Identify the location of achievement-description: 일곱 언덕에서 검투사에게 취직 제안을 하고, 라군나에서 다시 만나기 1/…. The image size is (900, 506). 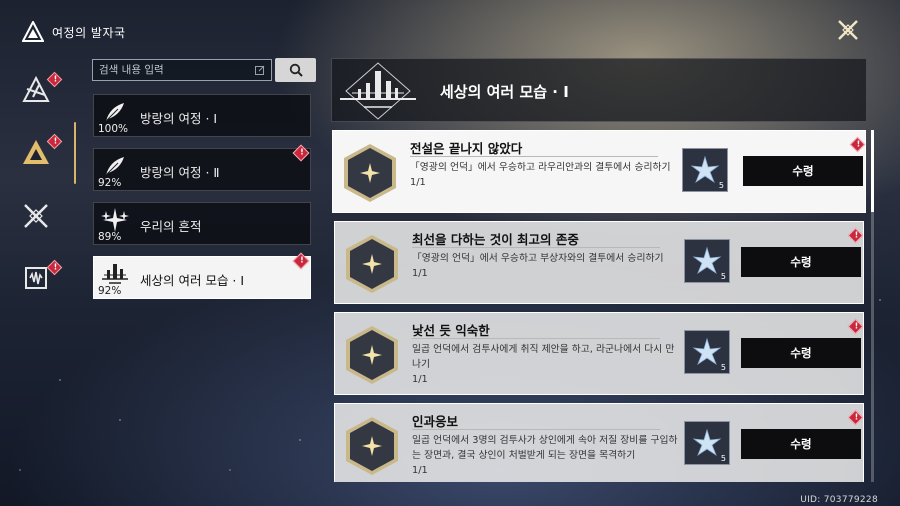
(545, 364).